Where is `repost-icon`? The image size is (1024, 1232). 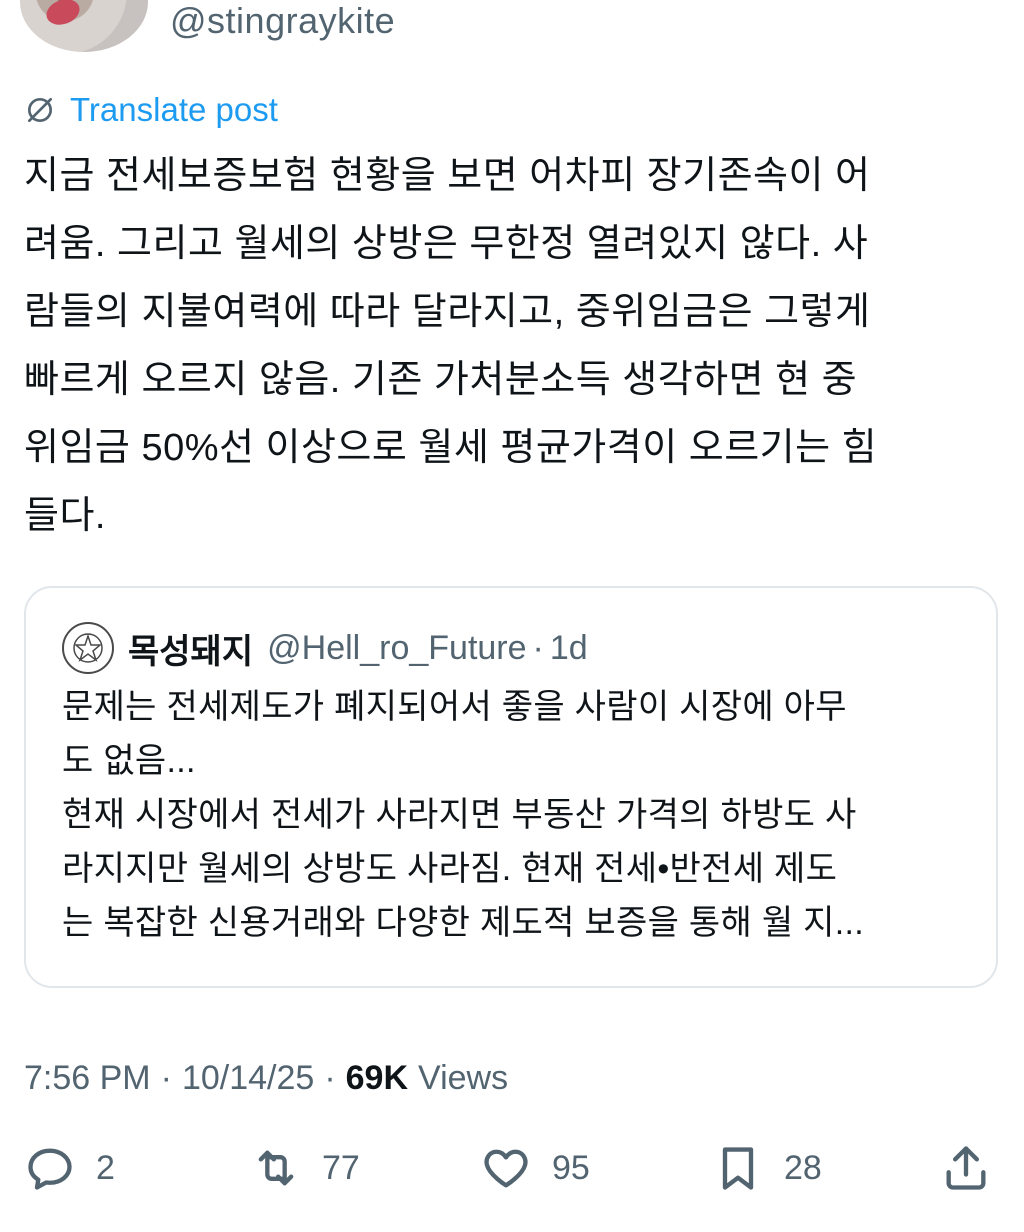
repost-icon is located at coordinates (276, 1168).